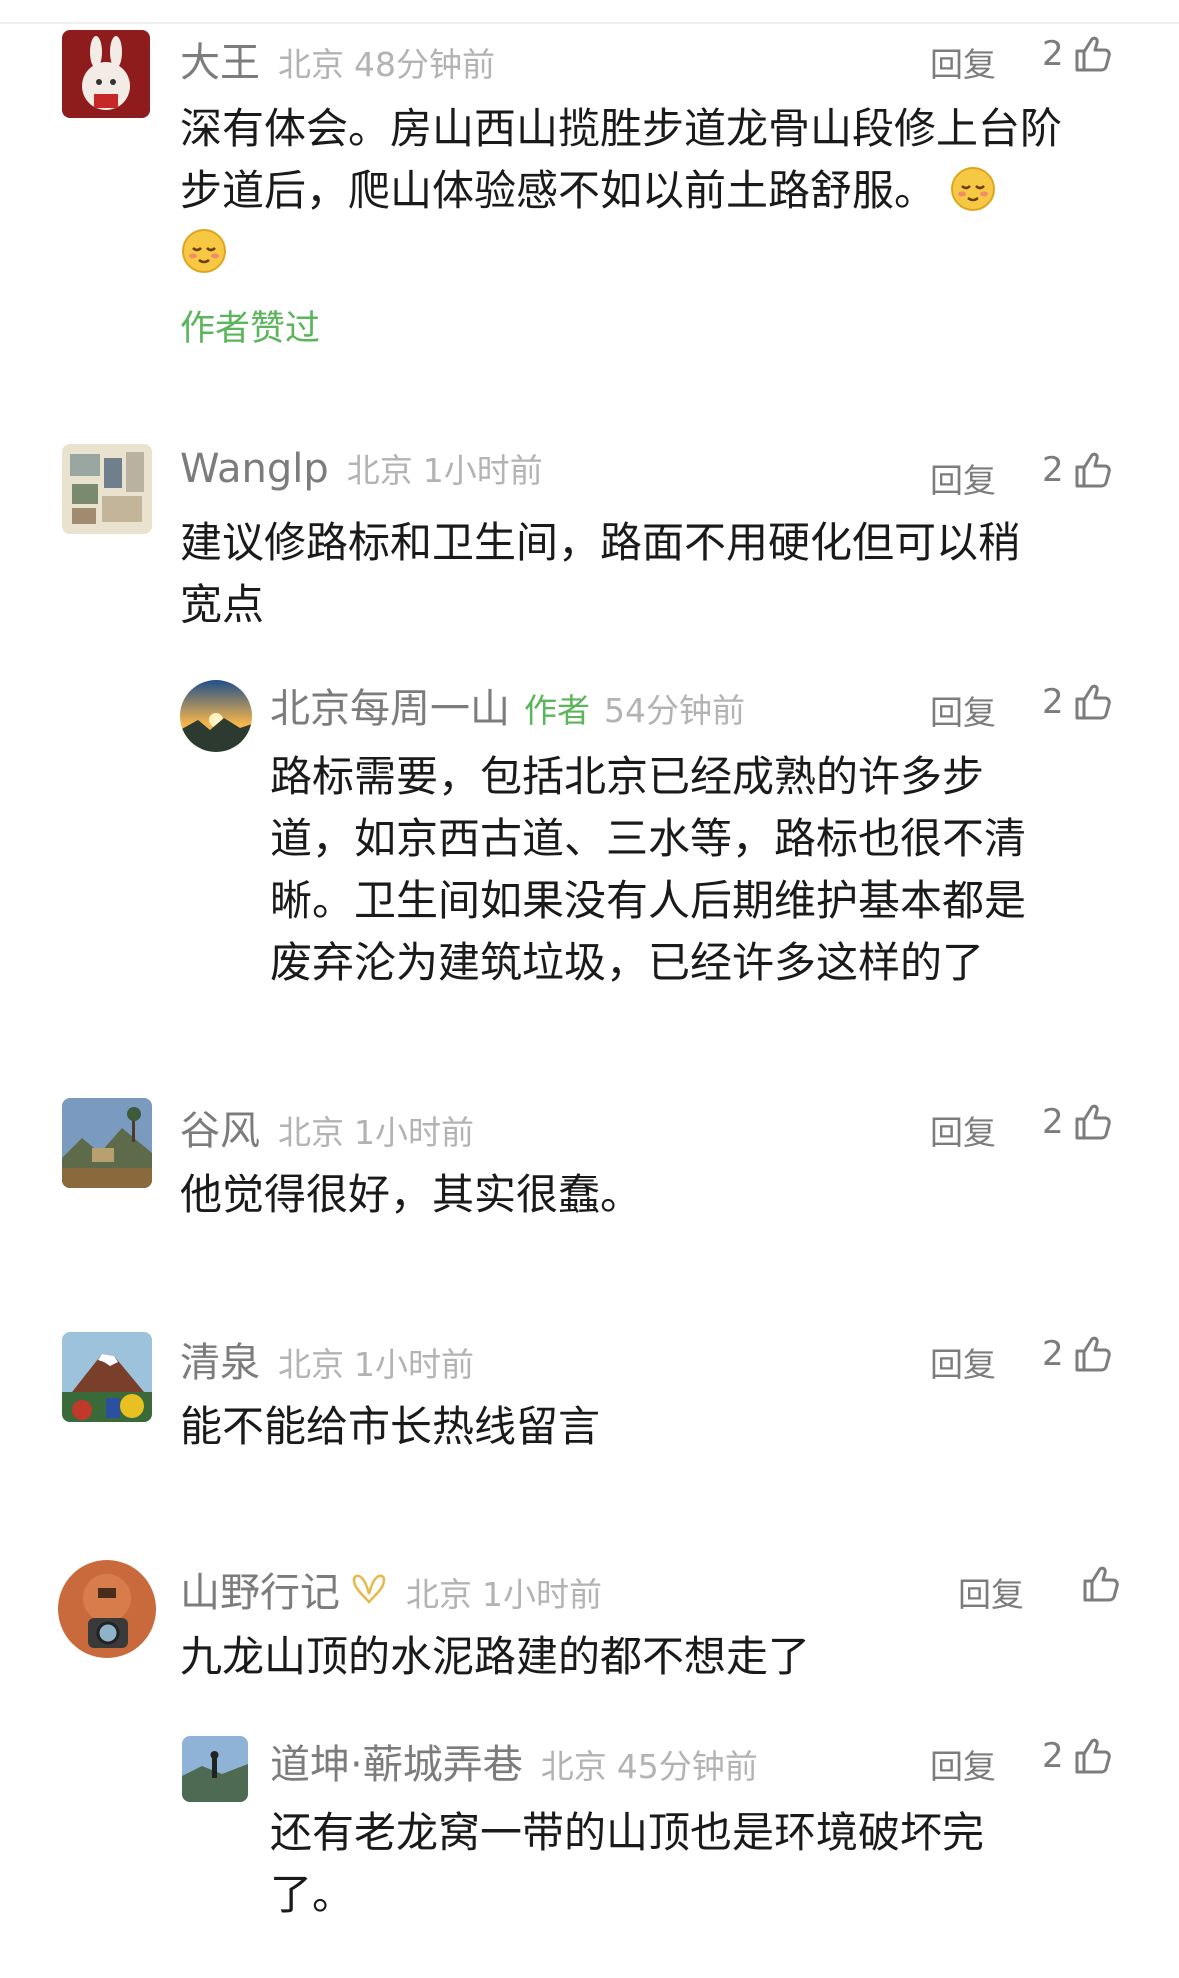 This screenshot has height=1978, width=1179. What do you see at coordinates (220, 1127) in the screenshot?
I see `commenter-name: 谷风` at bounding box center [220, 1127].